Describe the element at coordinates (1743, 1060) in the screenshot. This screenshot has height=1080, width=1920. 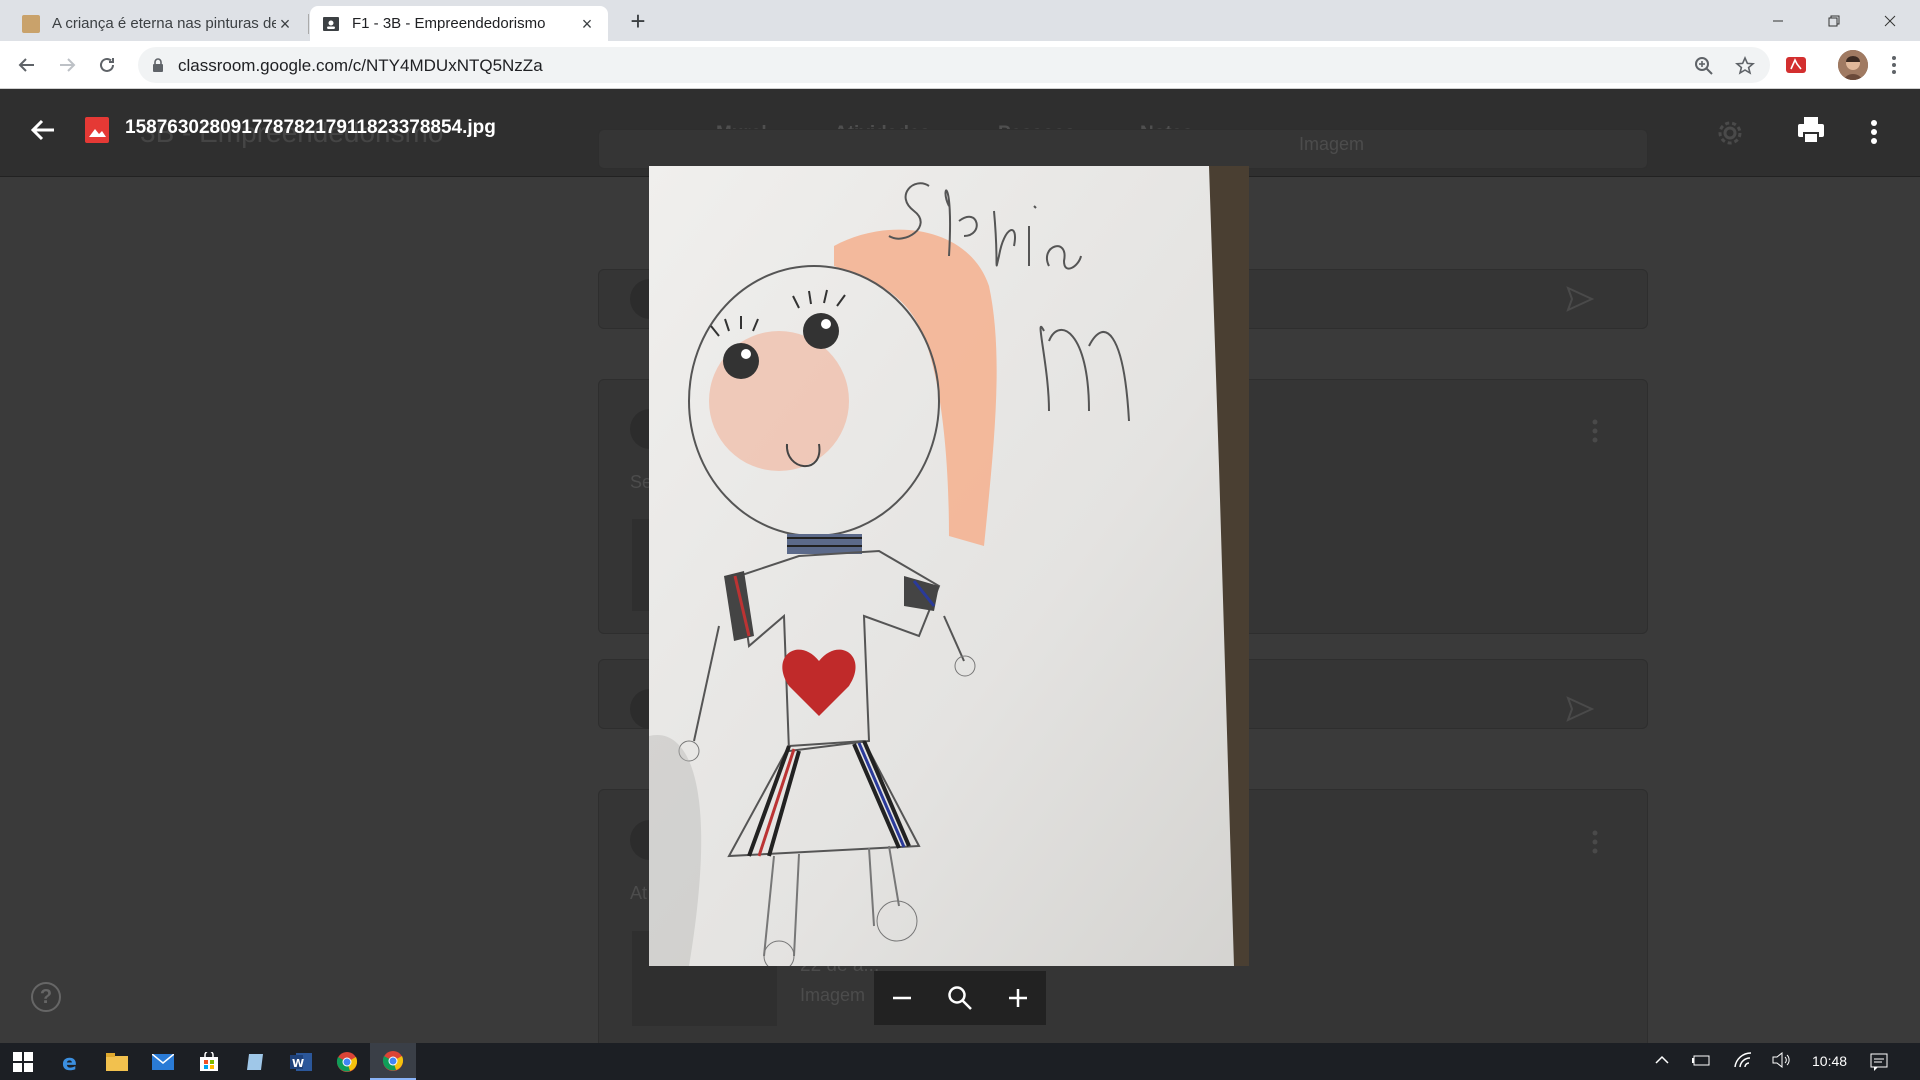
I see `wifi-icon` at that location.